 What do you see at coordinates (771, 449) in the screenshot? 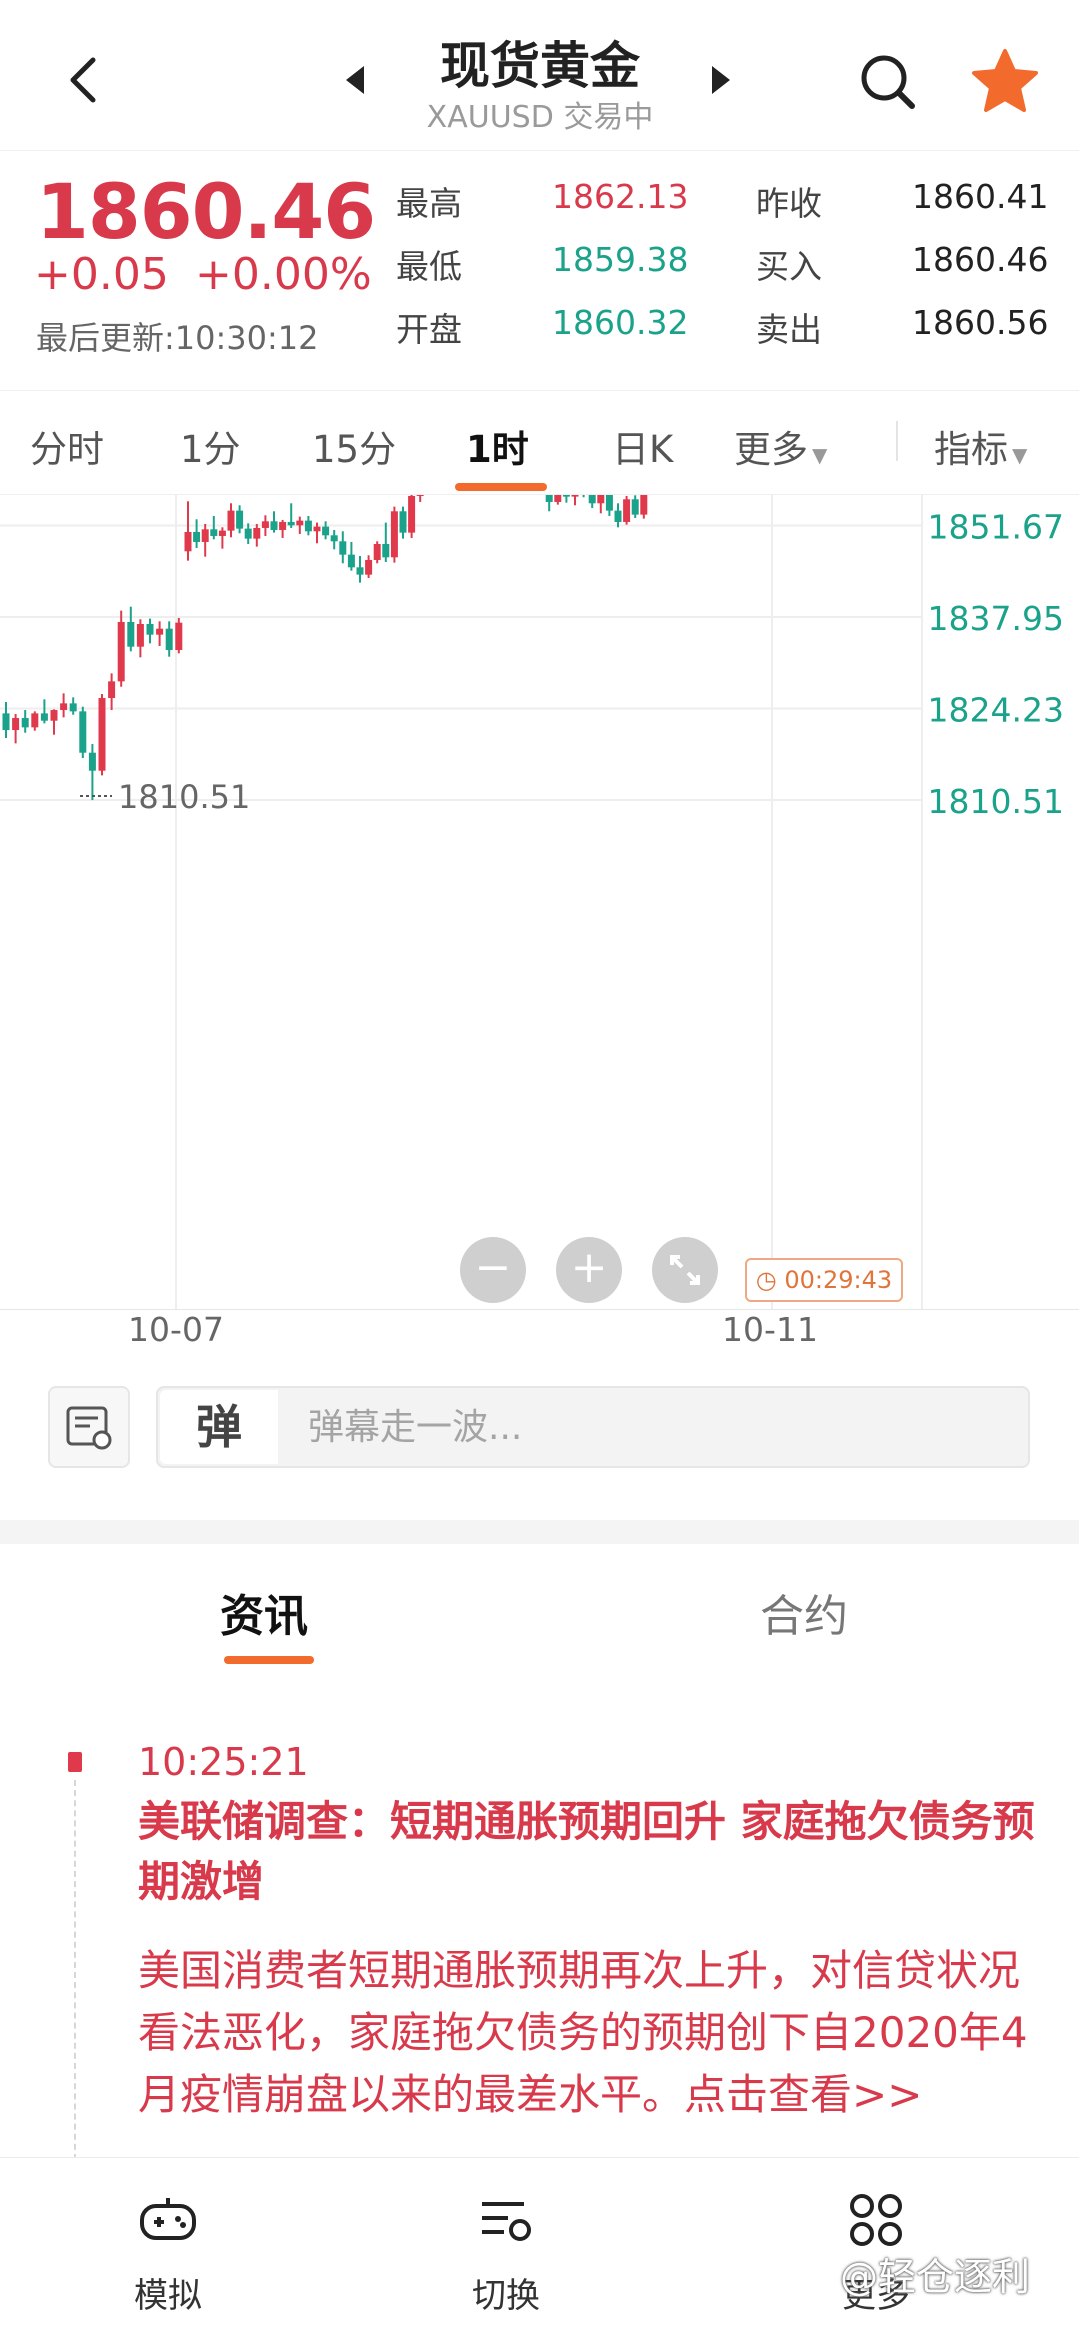
I see `tab-more-label: 更多` at bounding box center [771, 449].